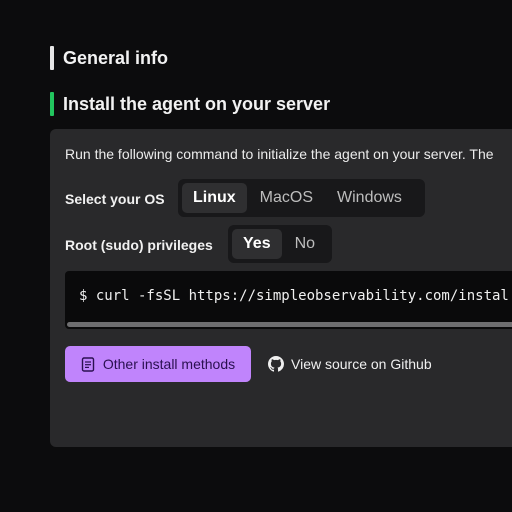 The image size is (512, 512). I want to click on install-agent-heading: Install the agent on your server, so click(190, 104).